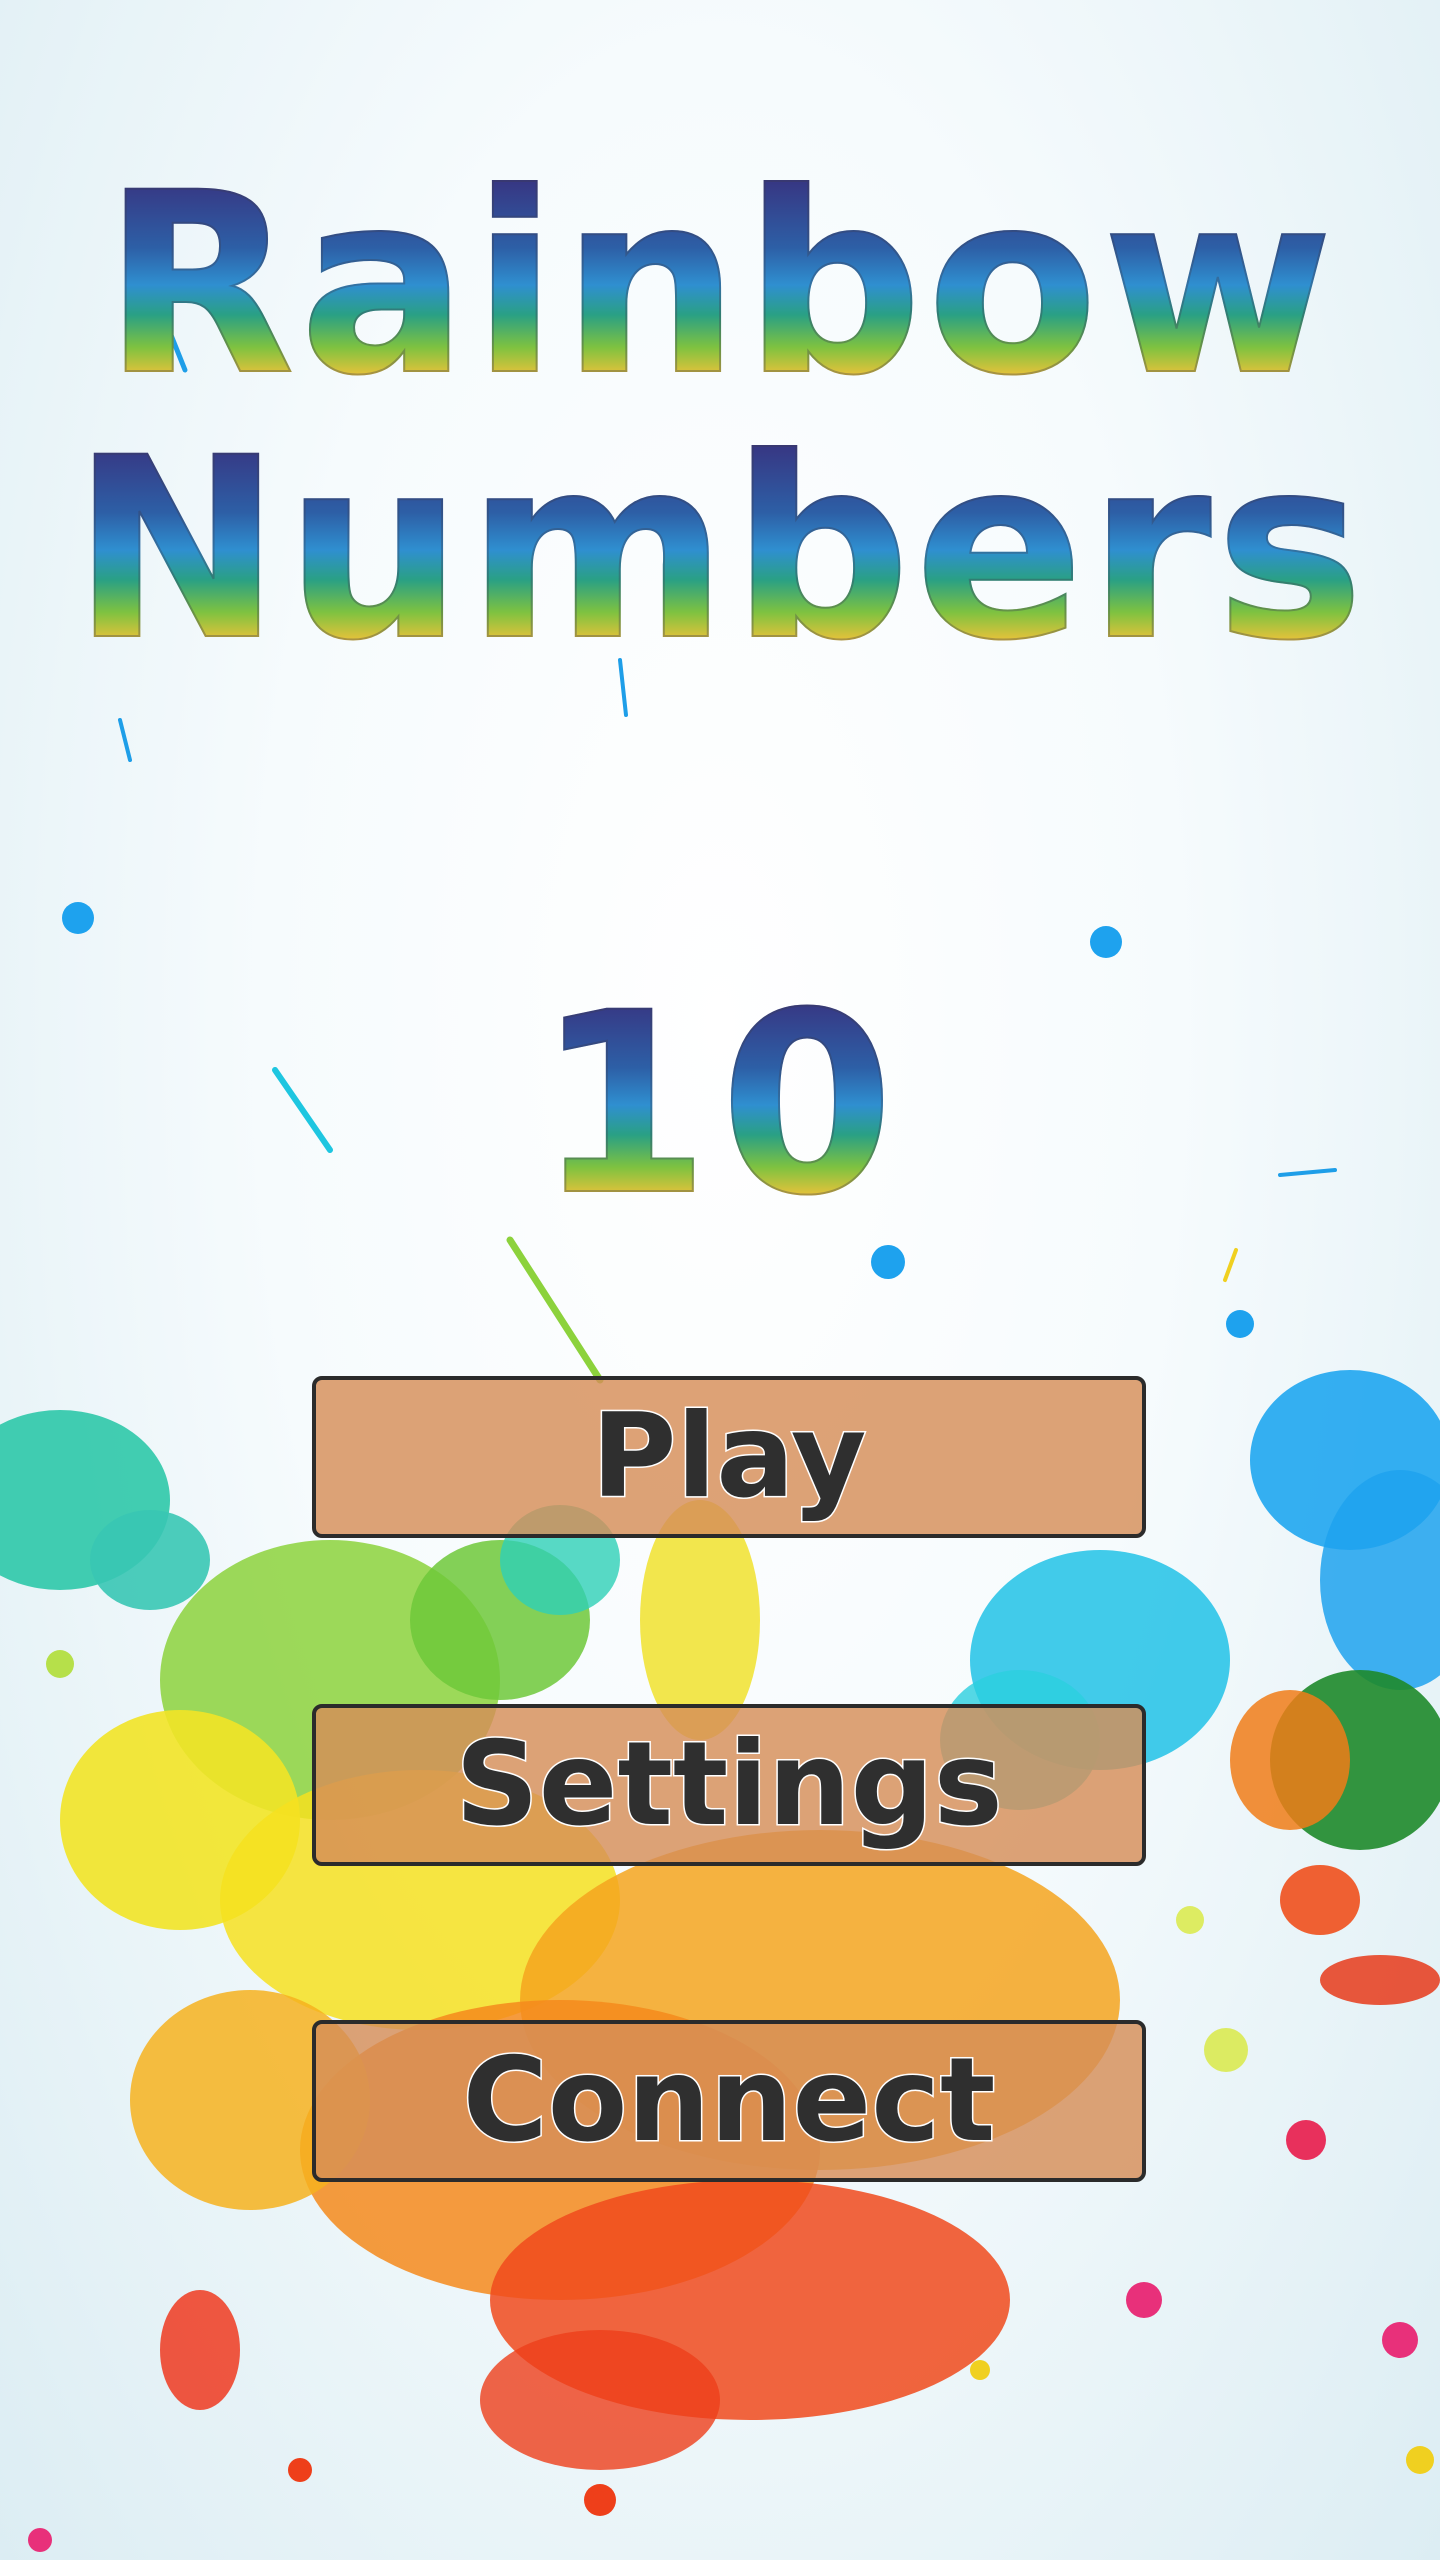  I want to click on play-button: Play, so click(729, 1457).